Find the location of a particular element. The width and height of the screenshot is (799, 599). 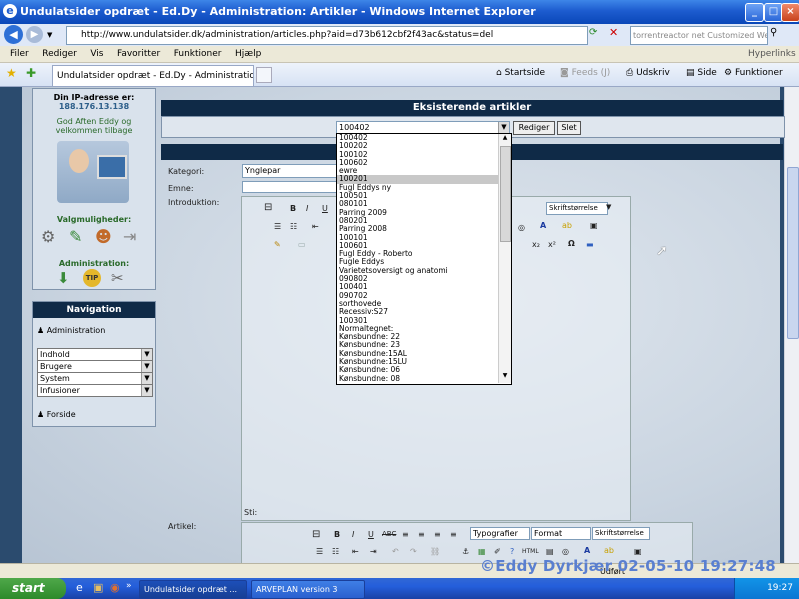

new-tab-button is located at coordinates (264, 75).